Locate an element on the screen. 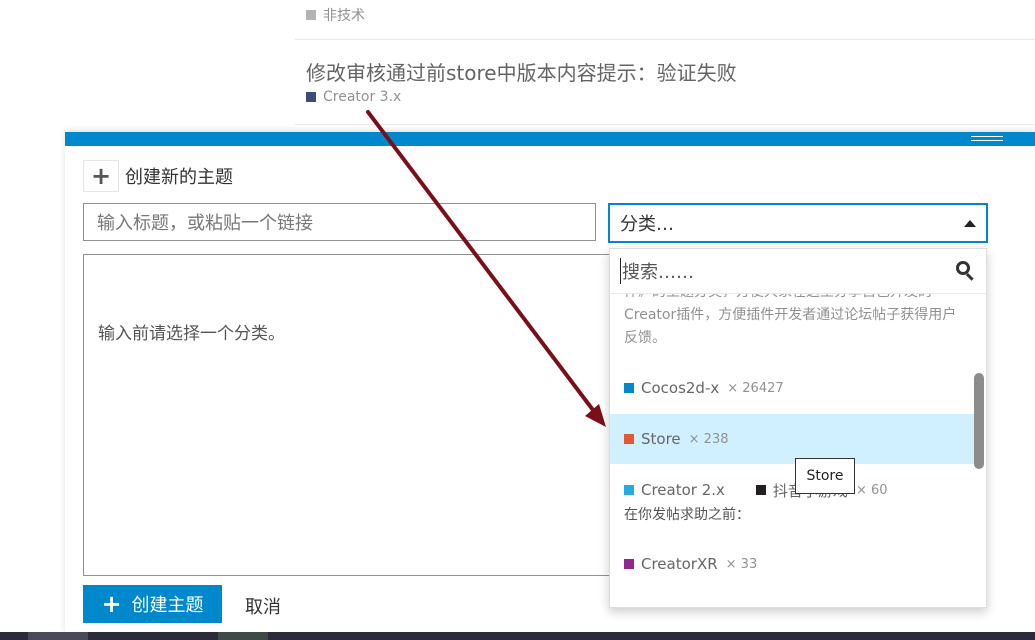 The width and height of the screenshot is (1035, 640). category-option-count: × 26427 is located at coordinates (755, 388).